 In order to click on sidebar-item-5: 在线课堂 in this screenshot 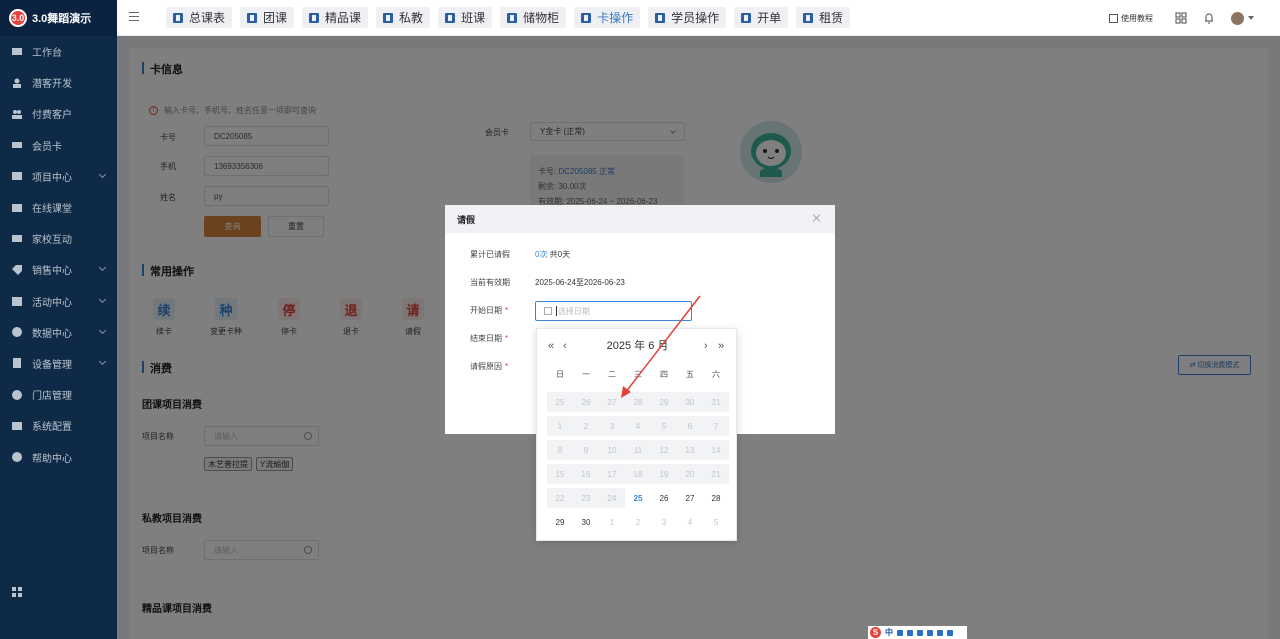, I will do `click(58, 207)`.